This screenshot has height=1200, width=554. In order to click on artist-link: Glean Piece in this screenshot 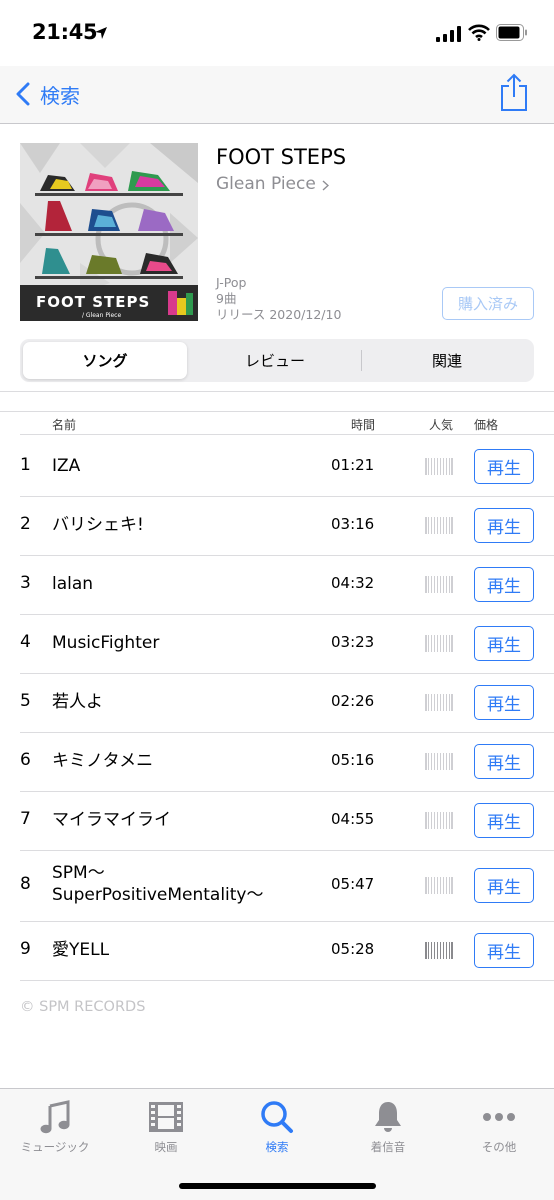, I will do `click(272, 184)`.